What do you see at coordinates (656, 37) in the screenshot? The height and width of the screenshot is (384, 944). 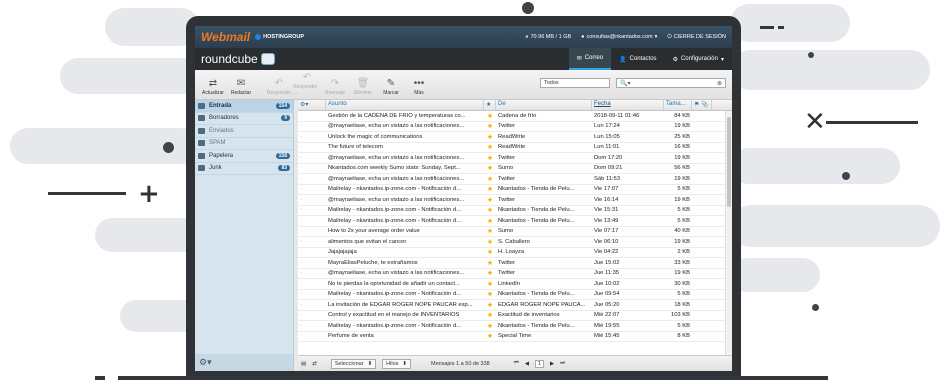 I see `caret-down-icon: ▾` at bounding box center [656, 37].